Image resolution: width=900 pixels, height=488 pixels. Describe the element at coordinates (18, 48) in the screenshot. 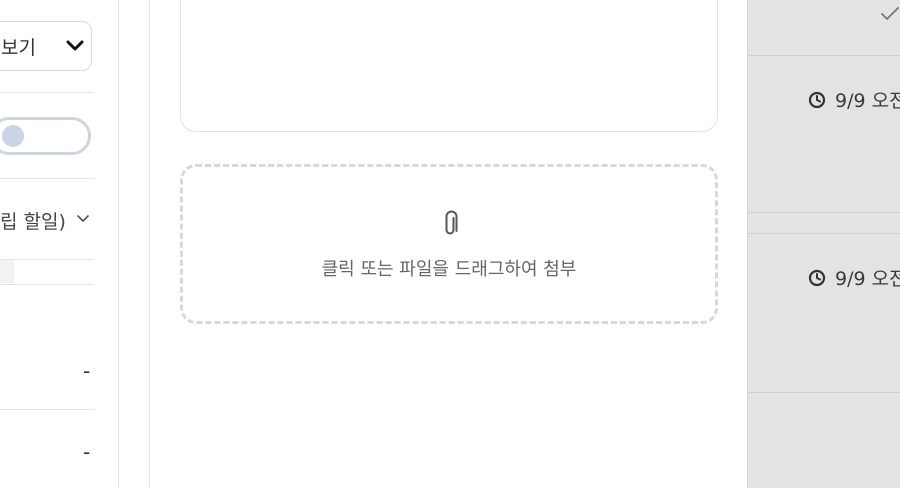

I see `view-select-value: 보기` at that location.